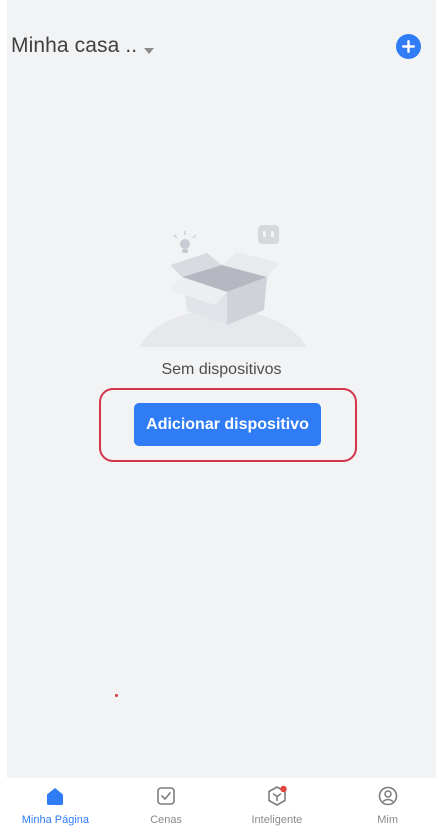  I want to click on tab-minha-pagina: Minha Página, so click(55, 806).